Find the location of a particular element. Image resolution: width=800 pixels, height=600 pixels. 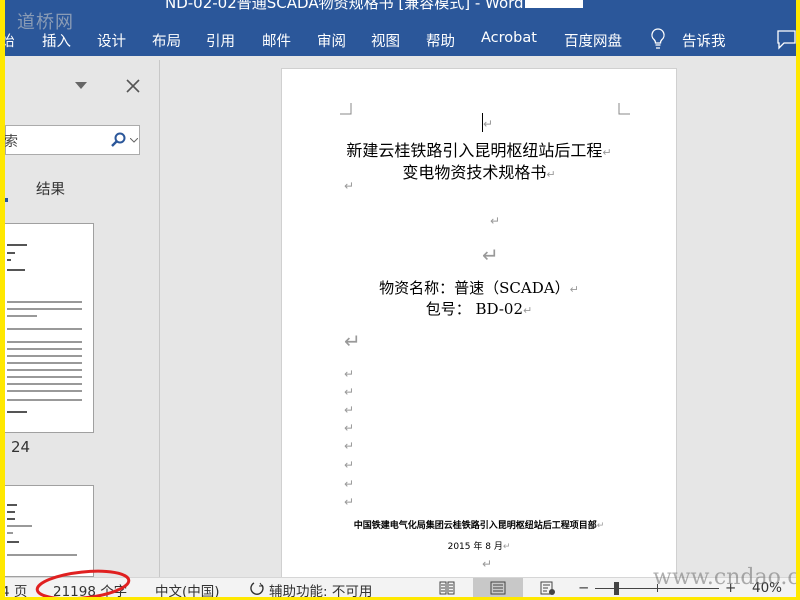

organization: 中国铁建电气化局集团云桂铁路引入昆明枢纽站后工程项目部↵ is located at coordinates (479, 524).